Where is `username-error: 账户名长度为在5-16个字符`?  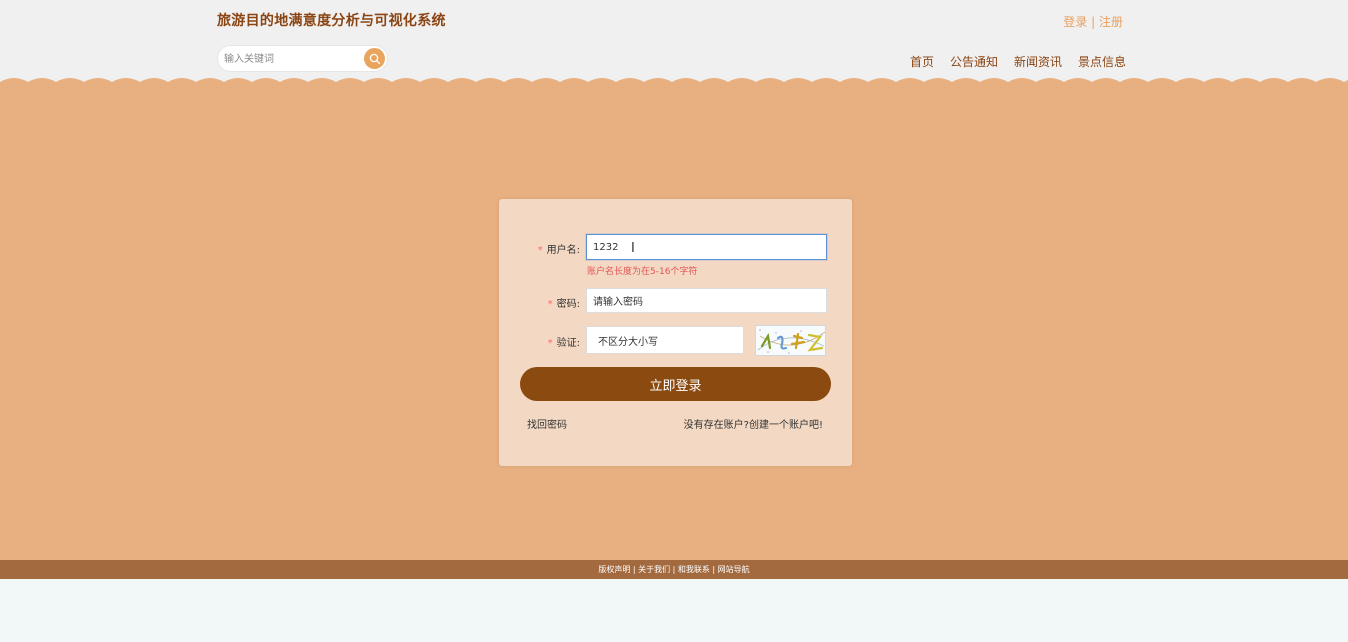
username-error: 账户名长度为在5-16个字符 is located at coordinates (642, 272).